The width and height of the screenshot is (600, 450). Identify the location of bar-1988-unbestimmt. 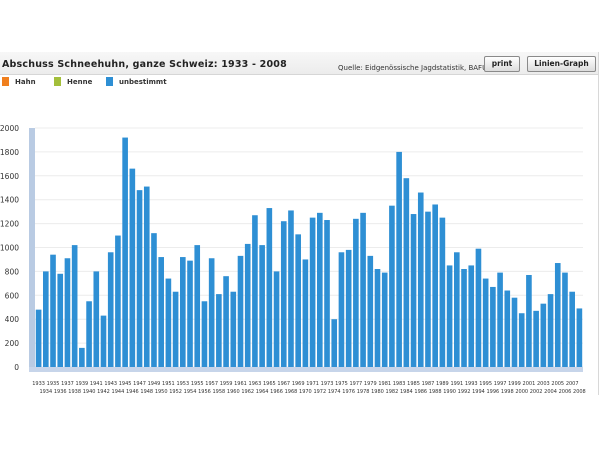
(435, 285).